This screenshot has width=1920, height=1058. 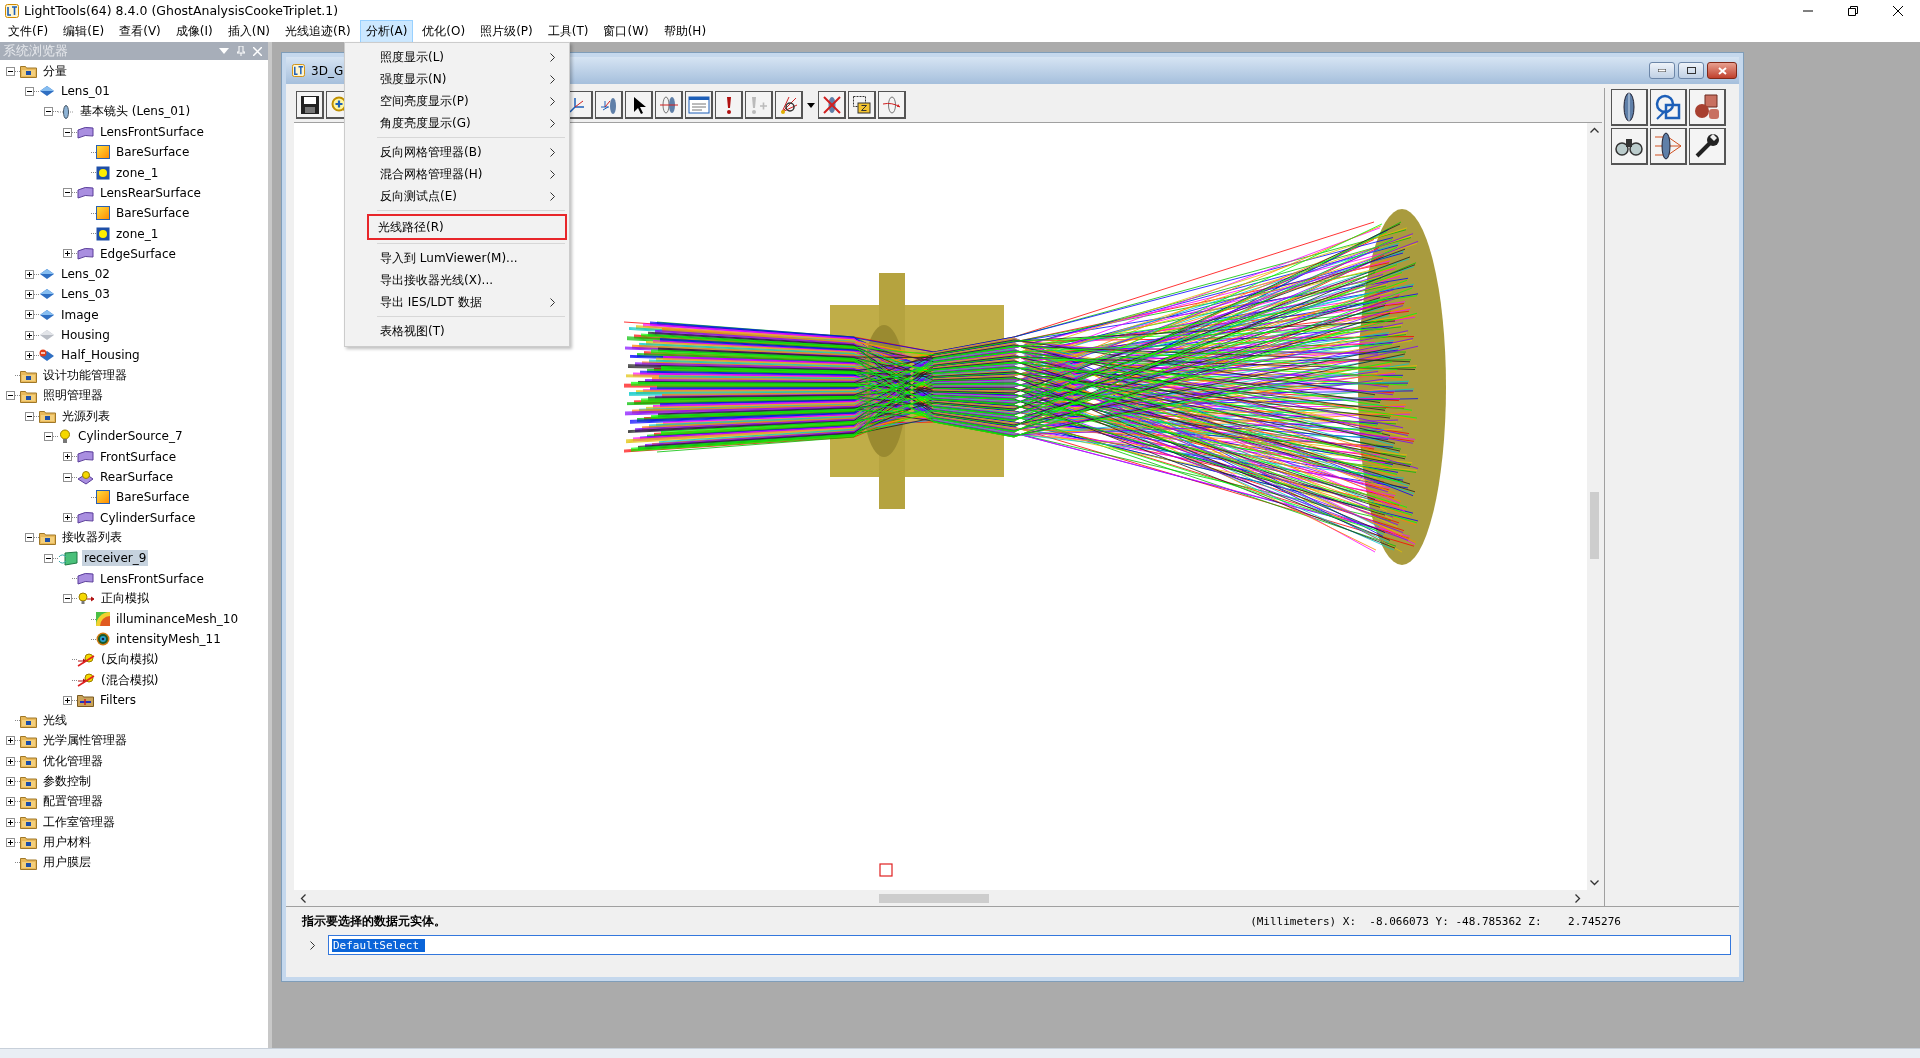 What do you see at coordinates (140, 31) in the screenshot?
I see `menu-item: 查看(V)` at bounding box center [140, 31].